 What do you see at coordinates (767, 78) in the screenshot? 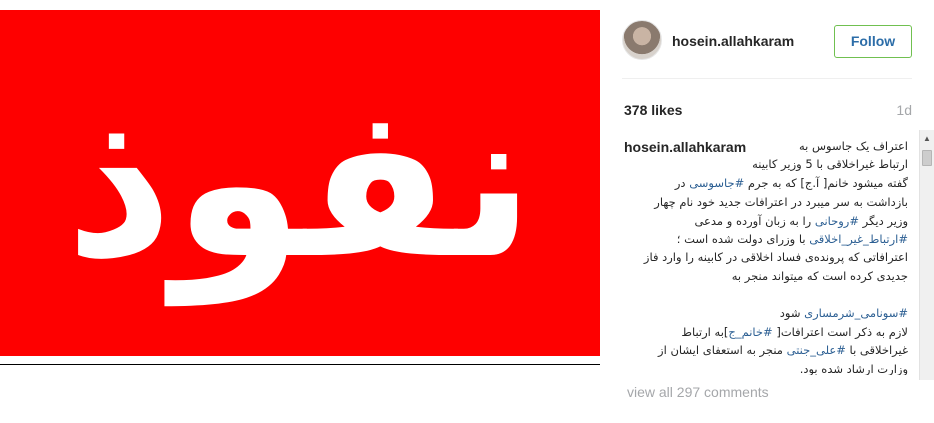
I see `header-divider` at bounding box center [767, 78].